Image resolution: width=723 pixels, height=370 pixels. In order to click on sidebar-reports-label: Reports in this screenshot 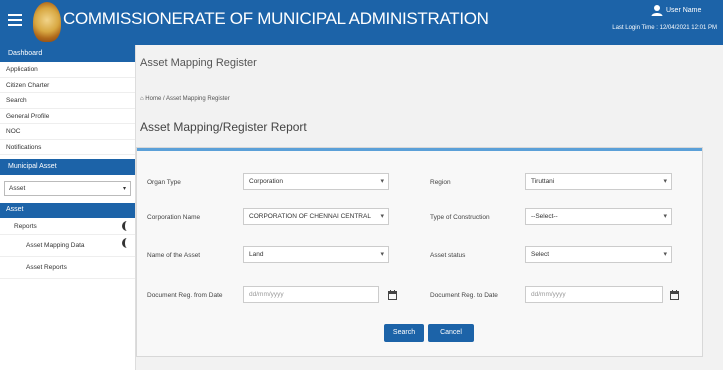, I will do `click(25, 226)`.